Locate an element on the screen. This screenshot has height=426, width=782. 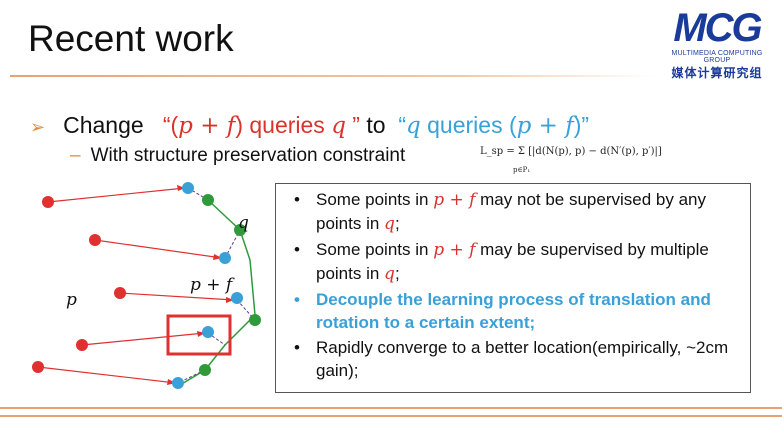
new-query-phrase: “q queries (p + f)” is located at coordinates (494, 125).